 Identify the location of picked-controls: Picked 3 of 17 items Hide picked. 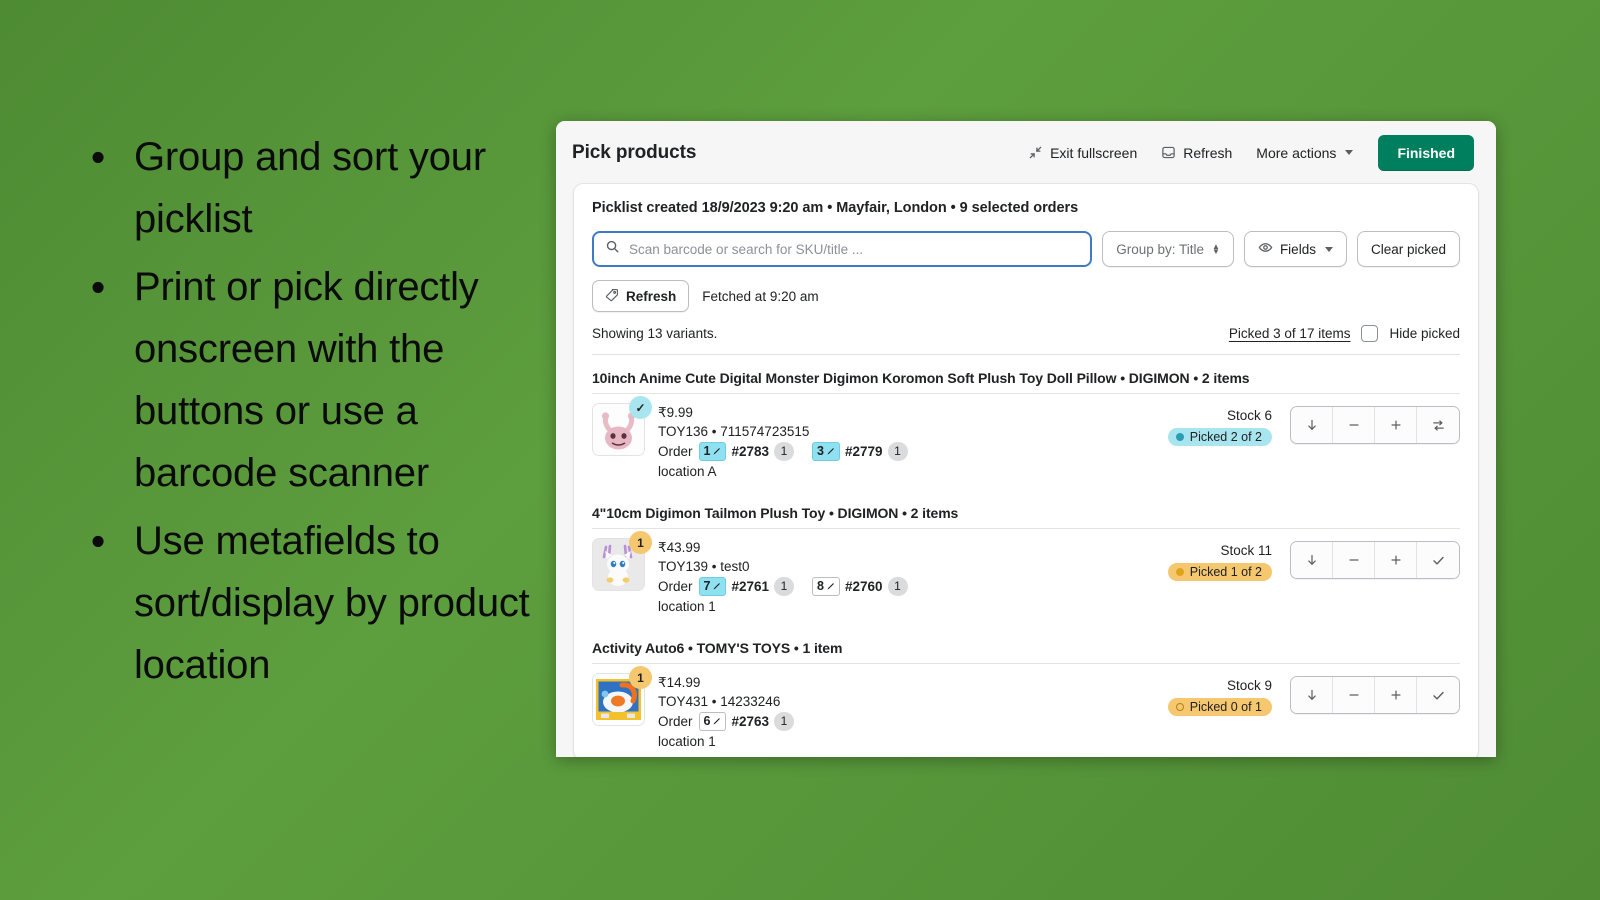
(1344, 333).